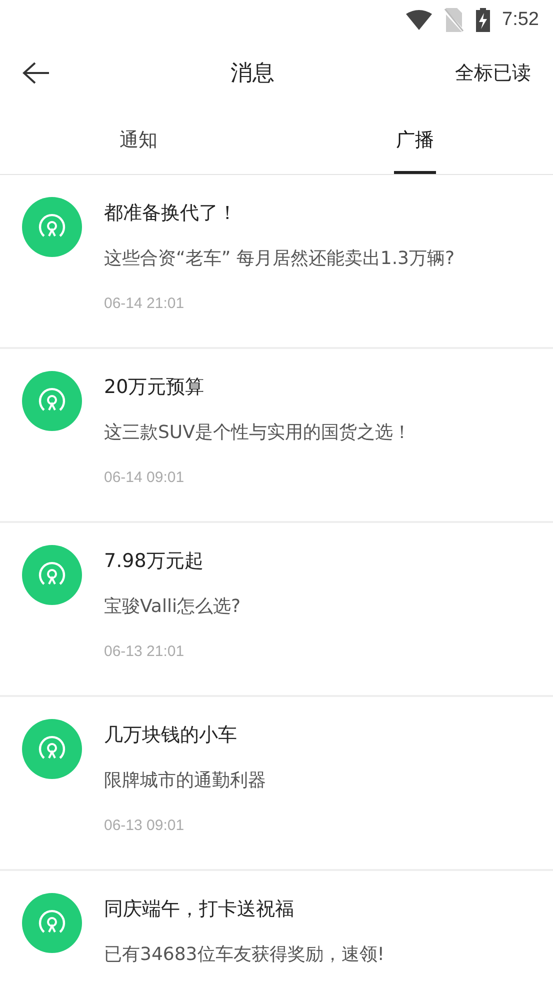 The height and width of the screenshot is (983, 553). What do you see at coordinates (172, 607) in the screenshot?
I see `message-summary: 宝骏Valli怎么选?` at bounding box center [172, 607].